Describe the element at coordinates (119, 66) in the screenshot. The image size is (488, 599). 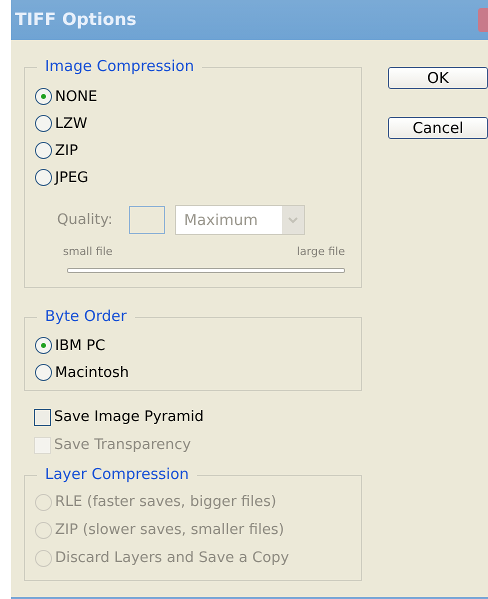
I see `group-title: Image Compression` at that location.